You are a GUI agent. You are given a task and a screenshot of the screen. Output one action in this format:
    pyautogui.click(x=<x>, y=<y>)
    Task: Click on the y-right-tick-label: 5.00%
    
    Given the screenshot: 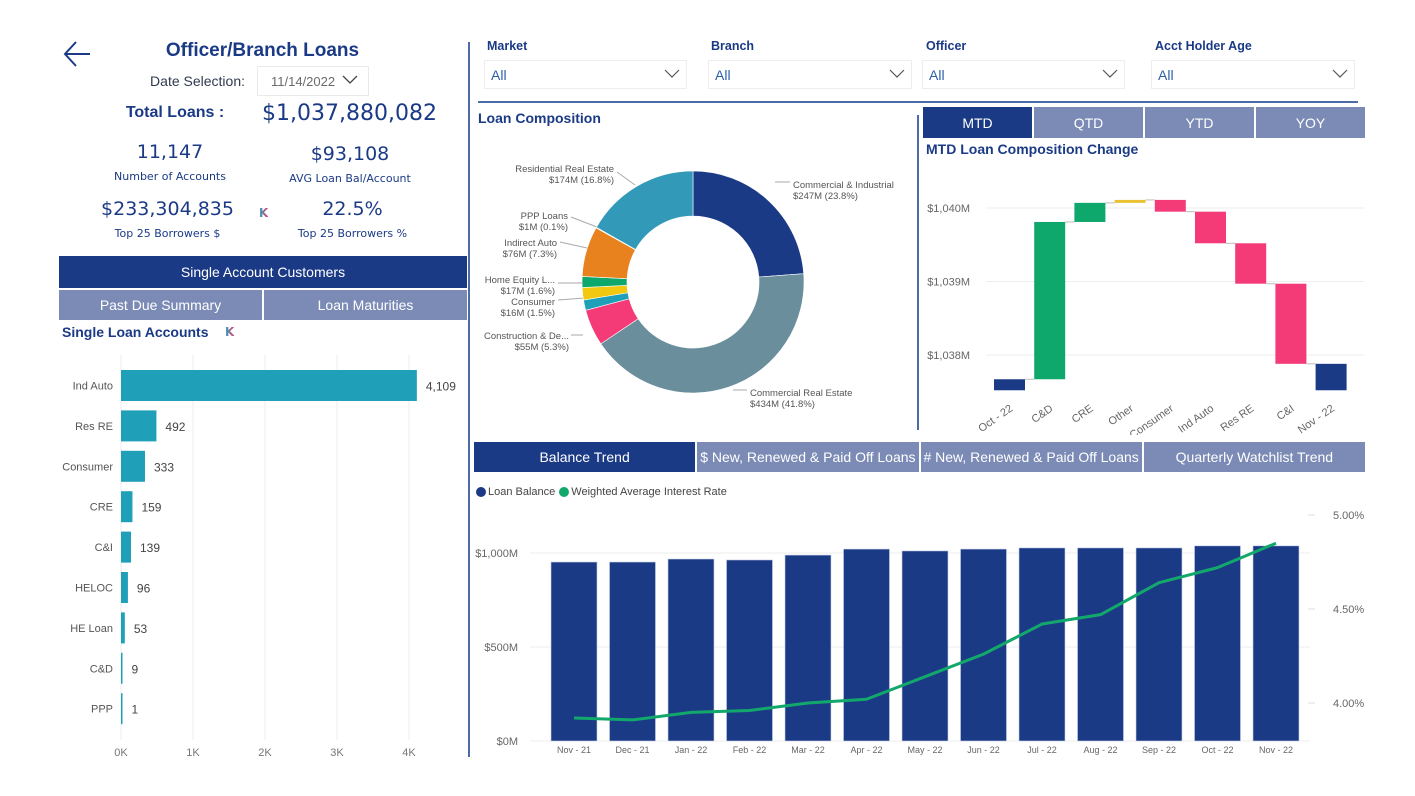 What is the action you would take?
    pyautogui.click(x=1348, y=516)
    